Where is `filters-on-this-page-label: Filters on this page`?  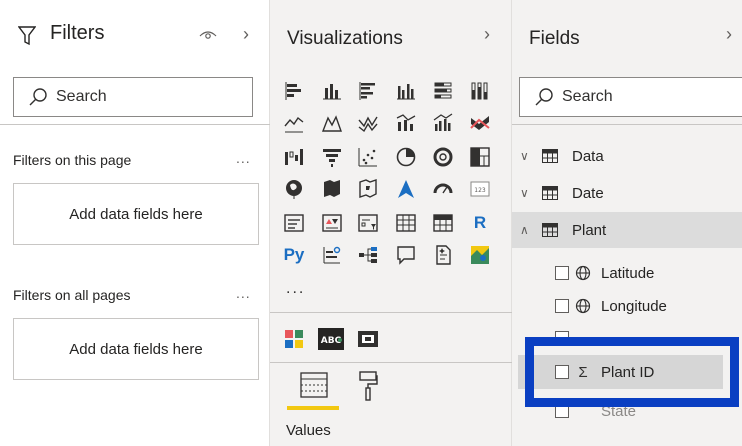
filters-on-this-page-label: Filters on this page is located at coordinates (72, 160).